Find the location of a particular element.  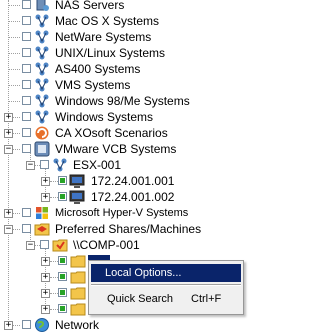

xosoft-scenario-icon is located at coordinates (42, 133).